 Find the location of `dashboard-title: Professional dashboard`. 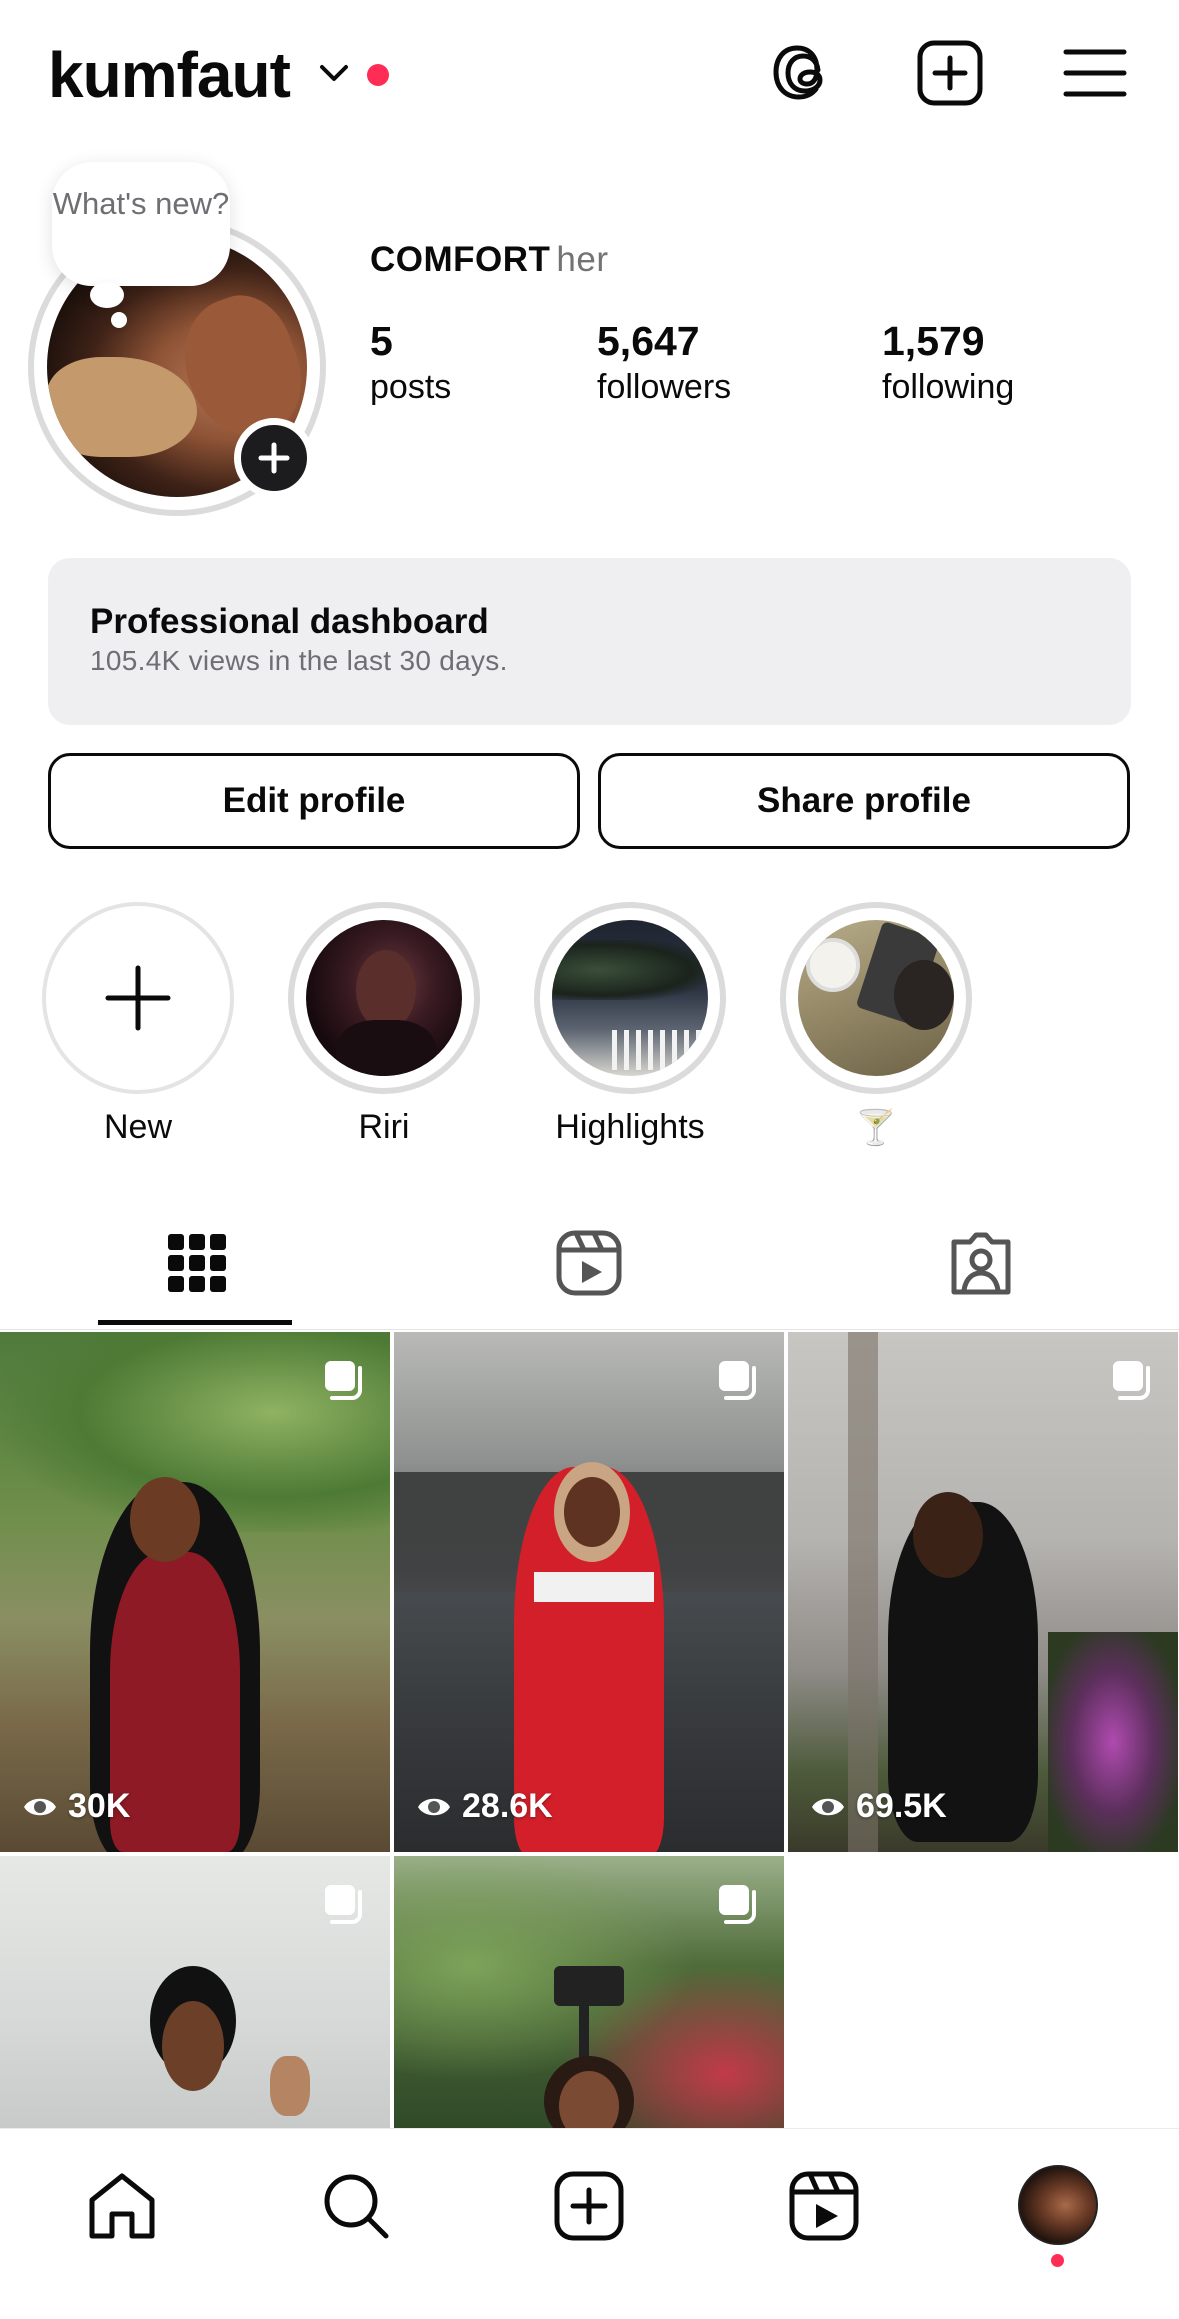

dashboard-title: Professional dashboard is located at coordinates (289, 621).